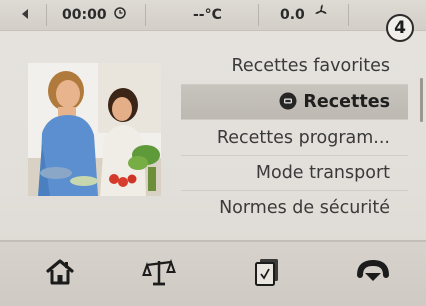 This screenshot has width=426, height=306. I want to click on scale-button, so click(159, 274).